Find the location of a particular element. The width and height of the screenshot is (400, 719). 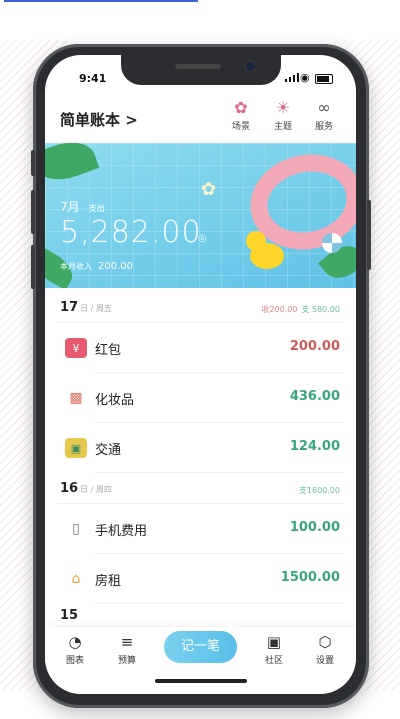

camera-icon is located at coordinates (250, 66).